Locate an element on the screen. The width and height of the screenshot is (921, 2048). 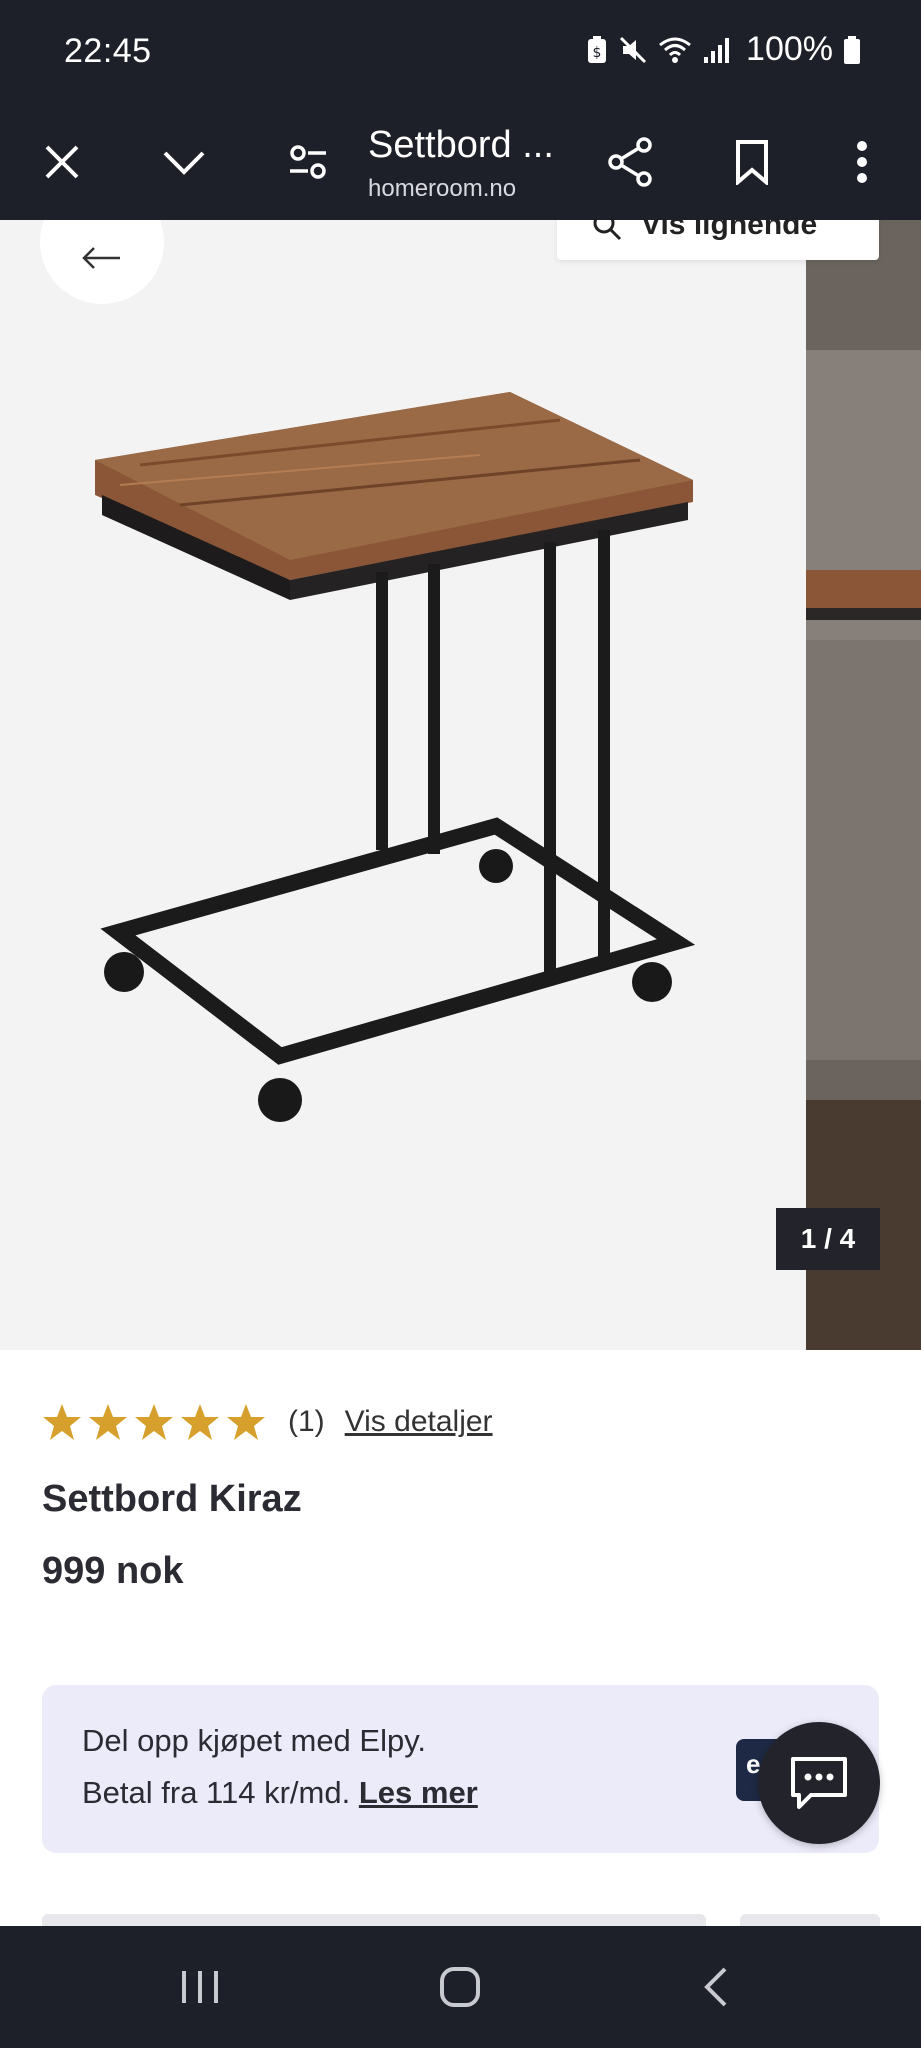
system-nav-bar is located at coordinates (460, 1987).